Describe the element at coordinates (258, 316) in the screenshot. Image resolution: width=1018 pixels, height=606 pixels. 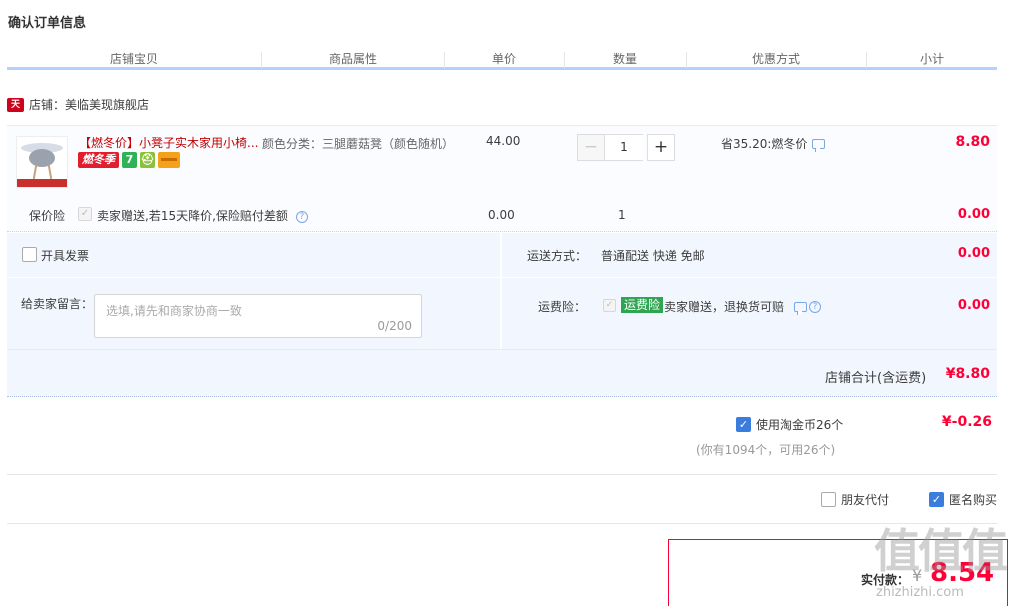
I see `seller-message-input: 选填,请先和商家协商一致 0/200` at that location.